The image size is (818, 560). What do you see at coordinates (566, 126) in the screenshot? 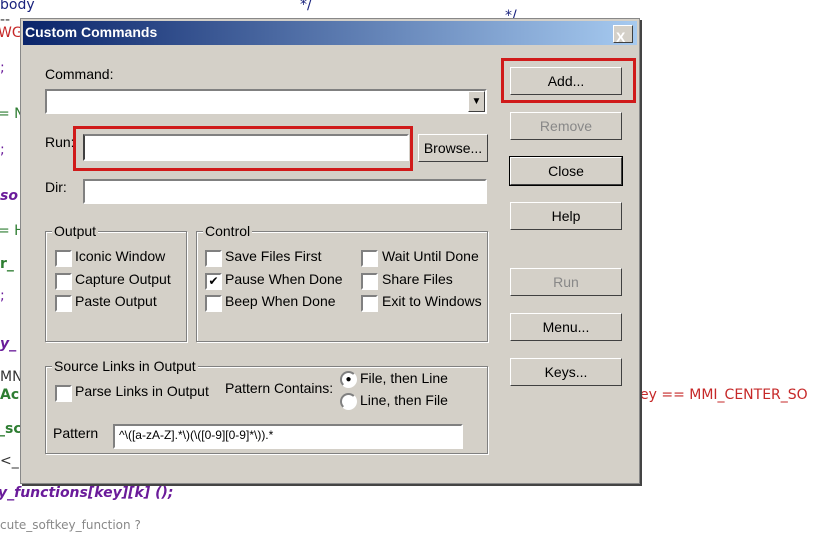
I see `remove-button: Remove` at bounding box center [566, 126].